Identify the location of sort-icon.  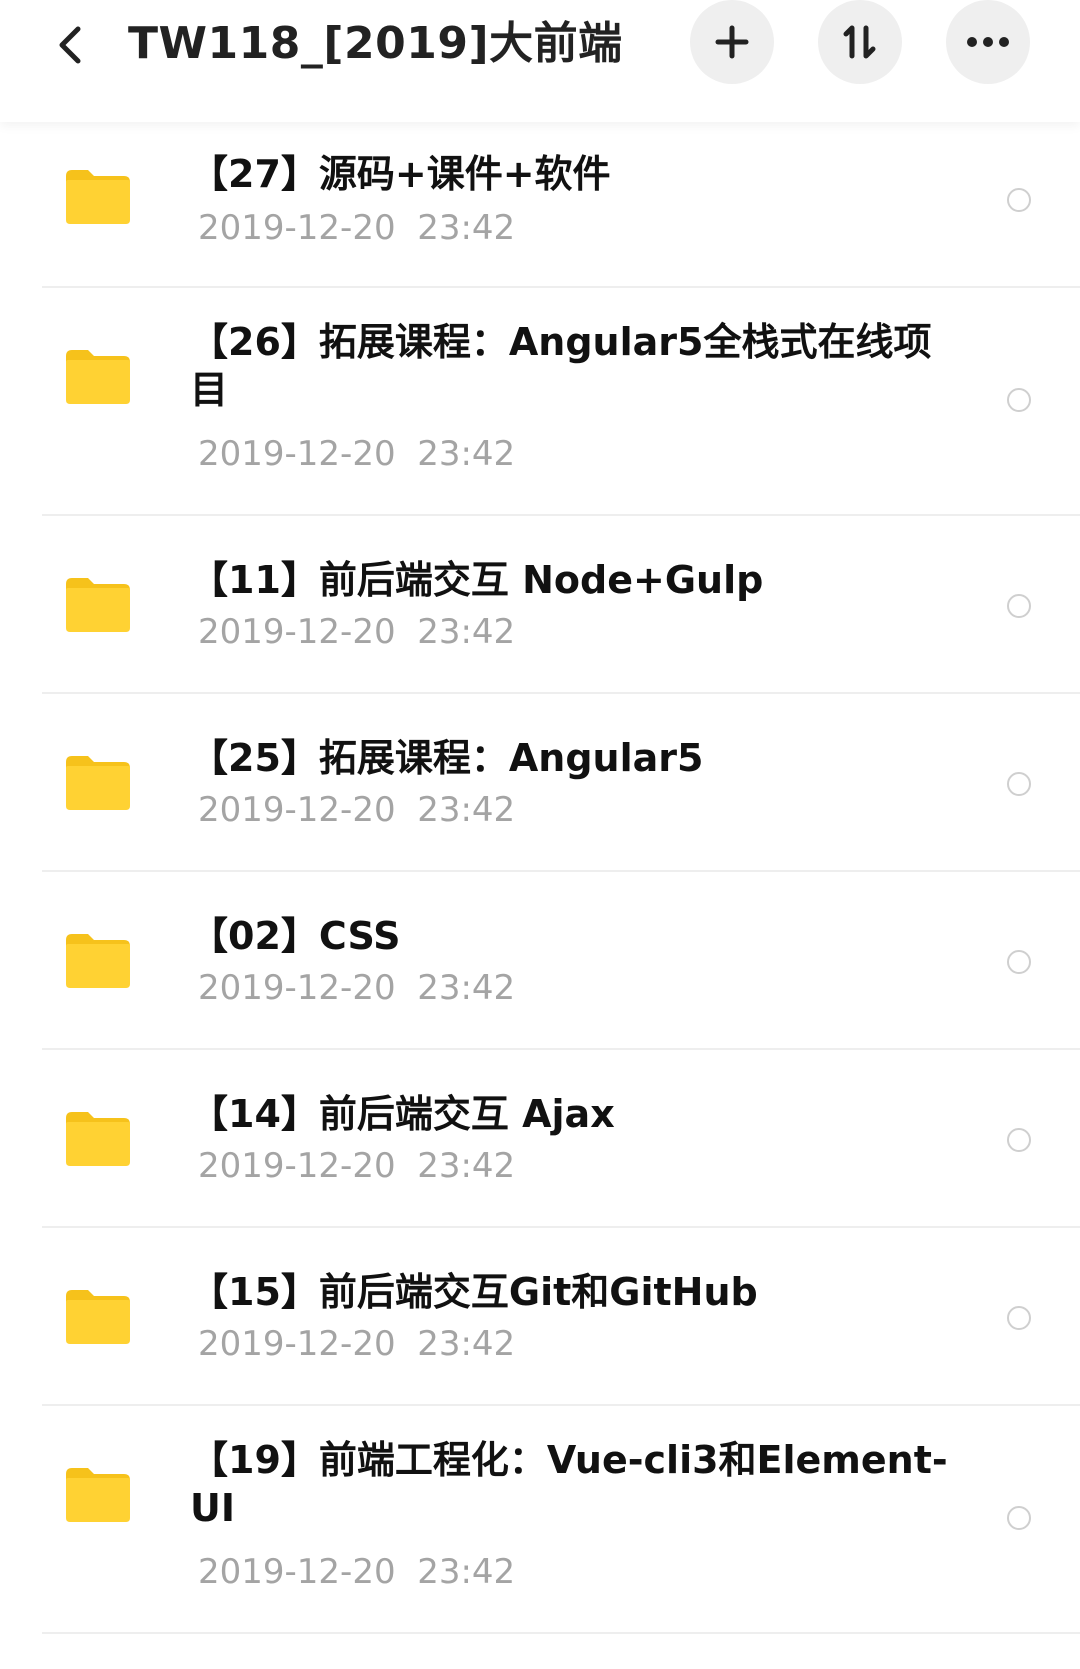
(859, 42).